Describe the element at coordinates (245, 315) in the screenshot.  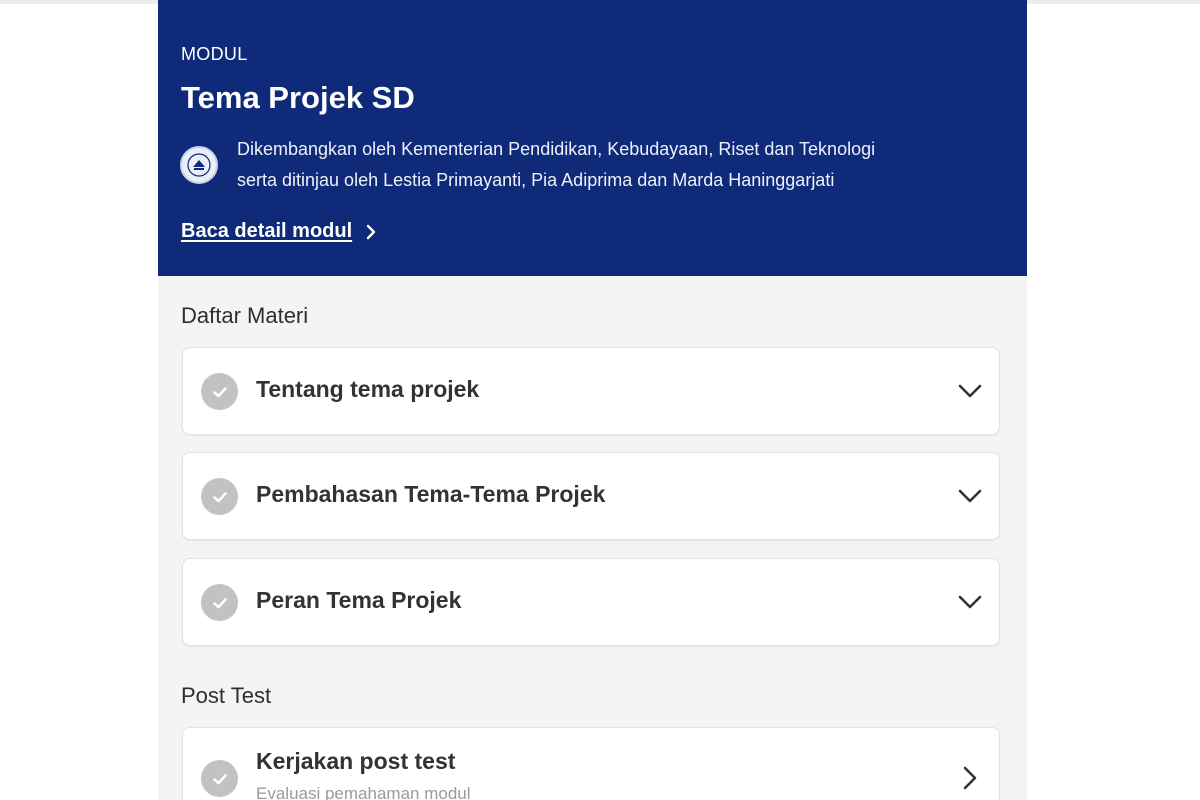
I see `materials-heading: Daftar Materi` at that location.